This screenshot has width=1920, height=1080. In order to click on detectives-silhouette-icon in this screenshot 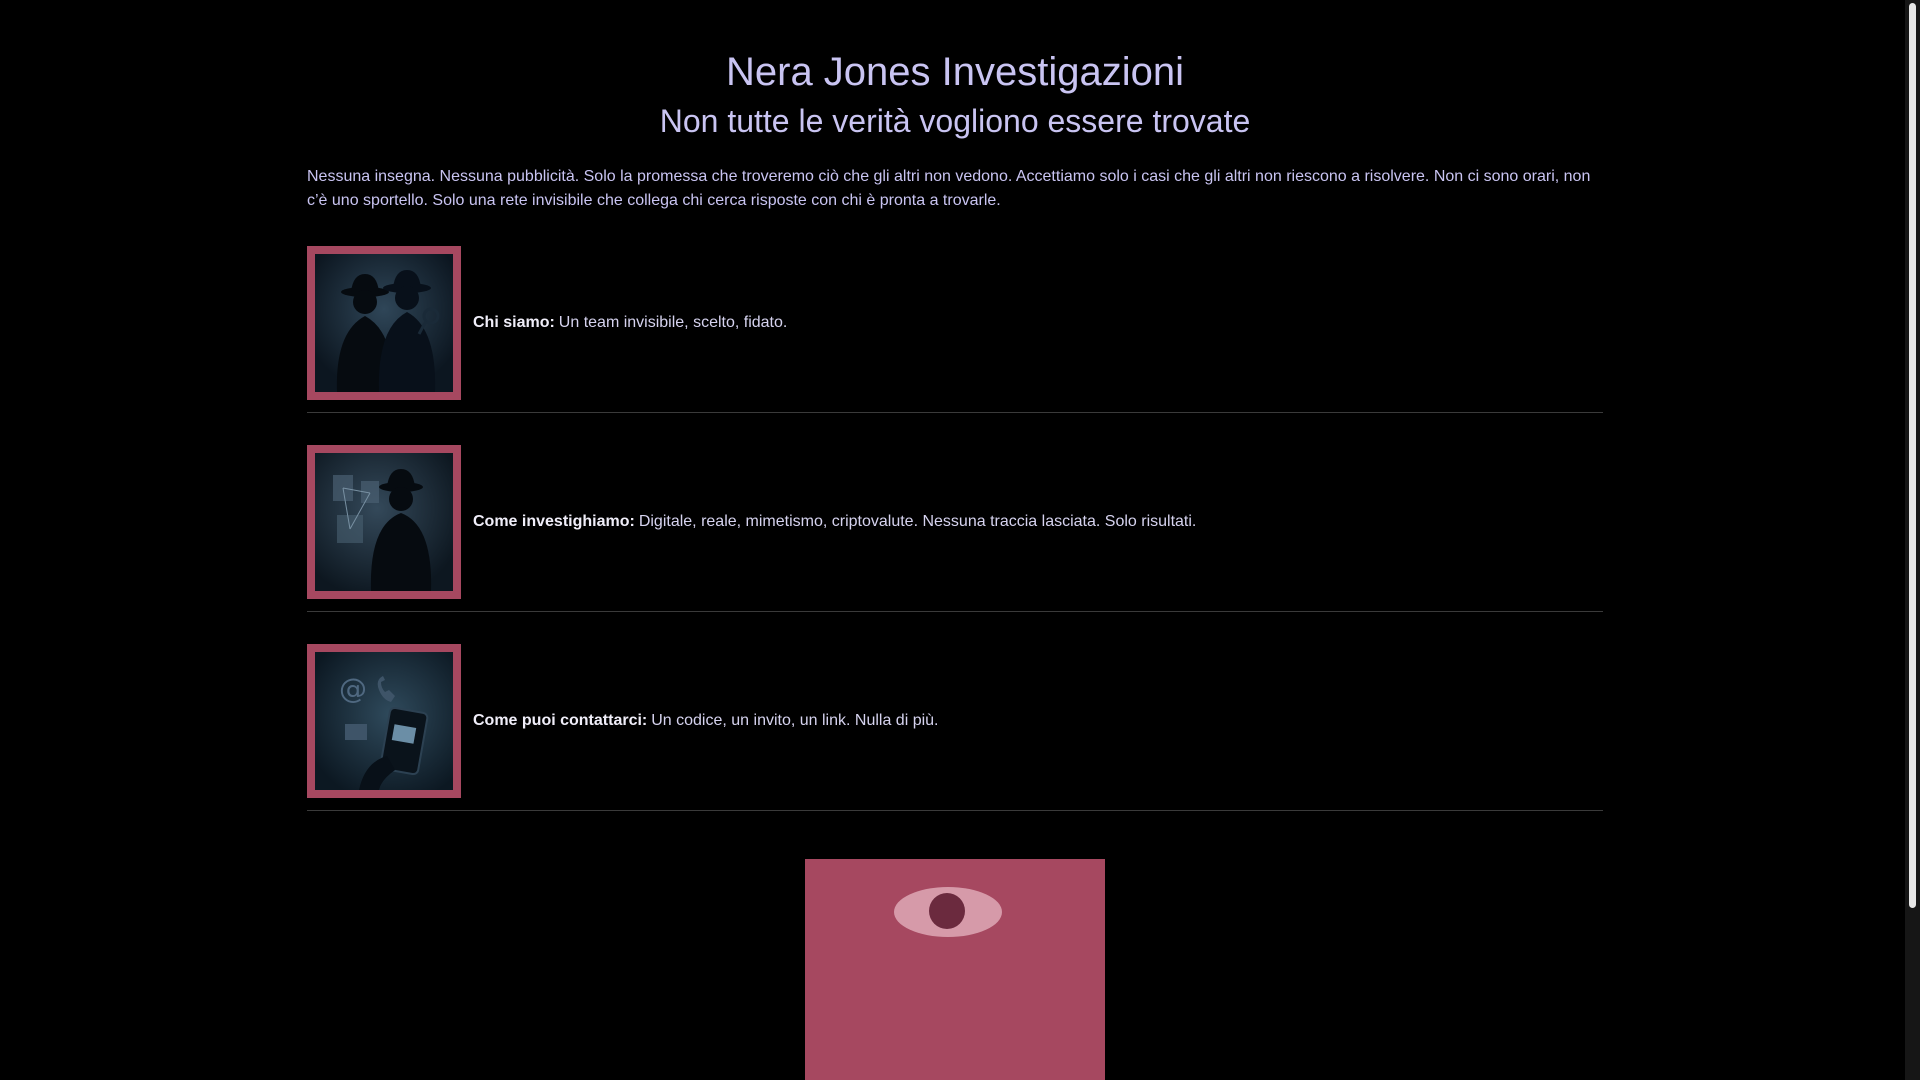, I will do `click(384, 323)`.